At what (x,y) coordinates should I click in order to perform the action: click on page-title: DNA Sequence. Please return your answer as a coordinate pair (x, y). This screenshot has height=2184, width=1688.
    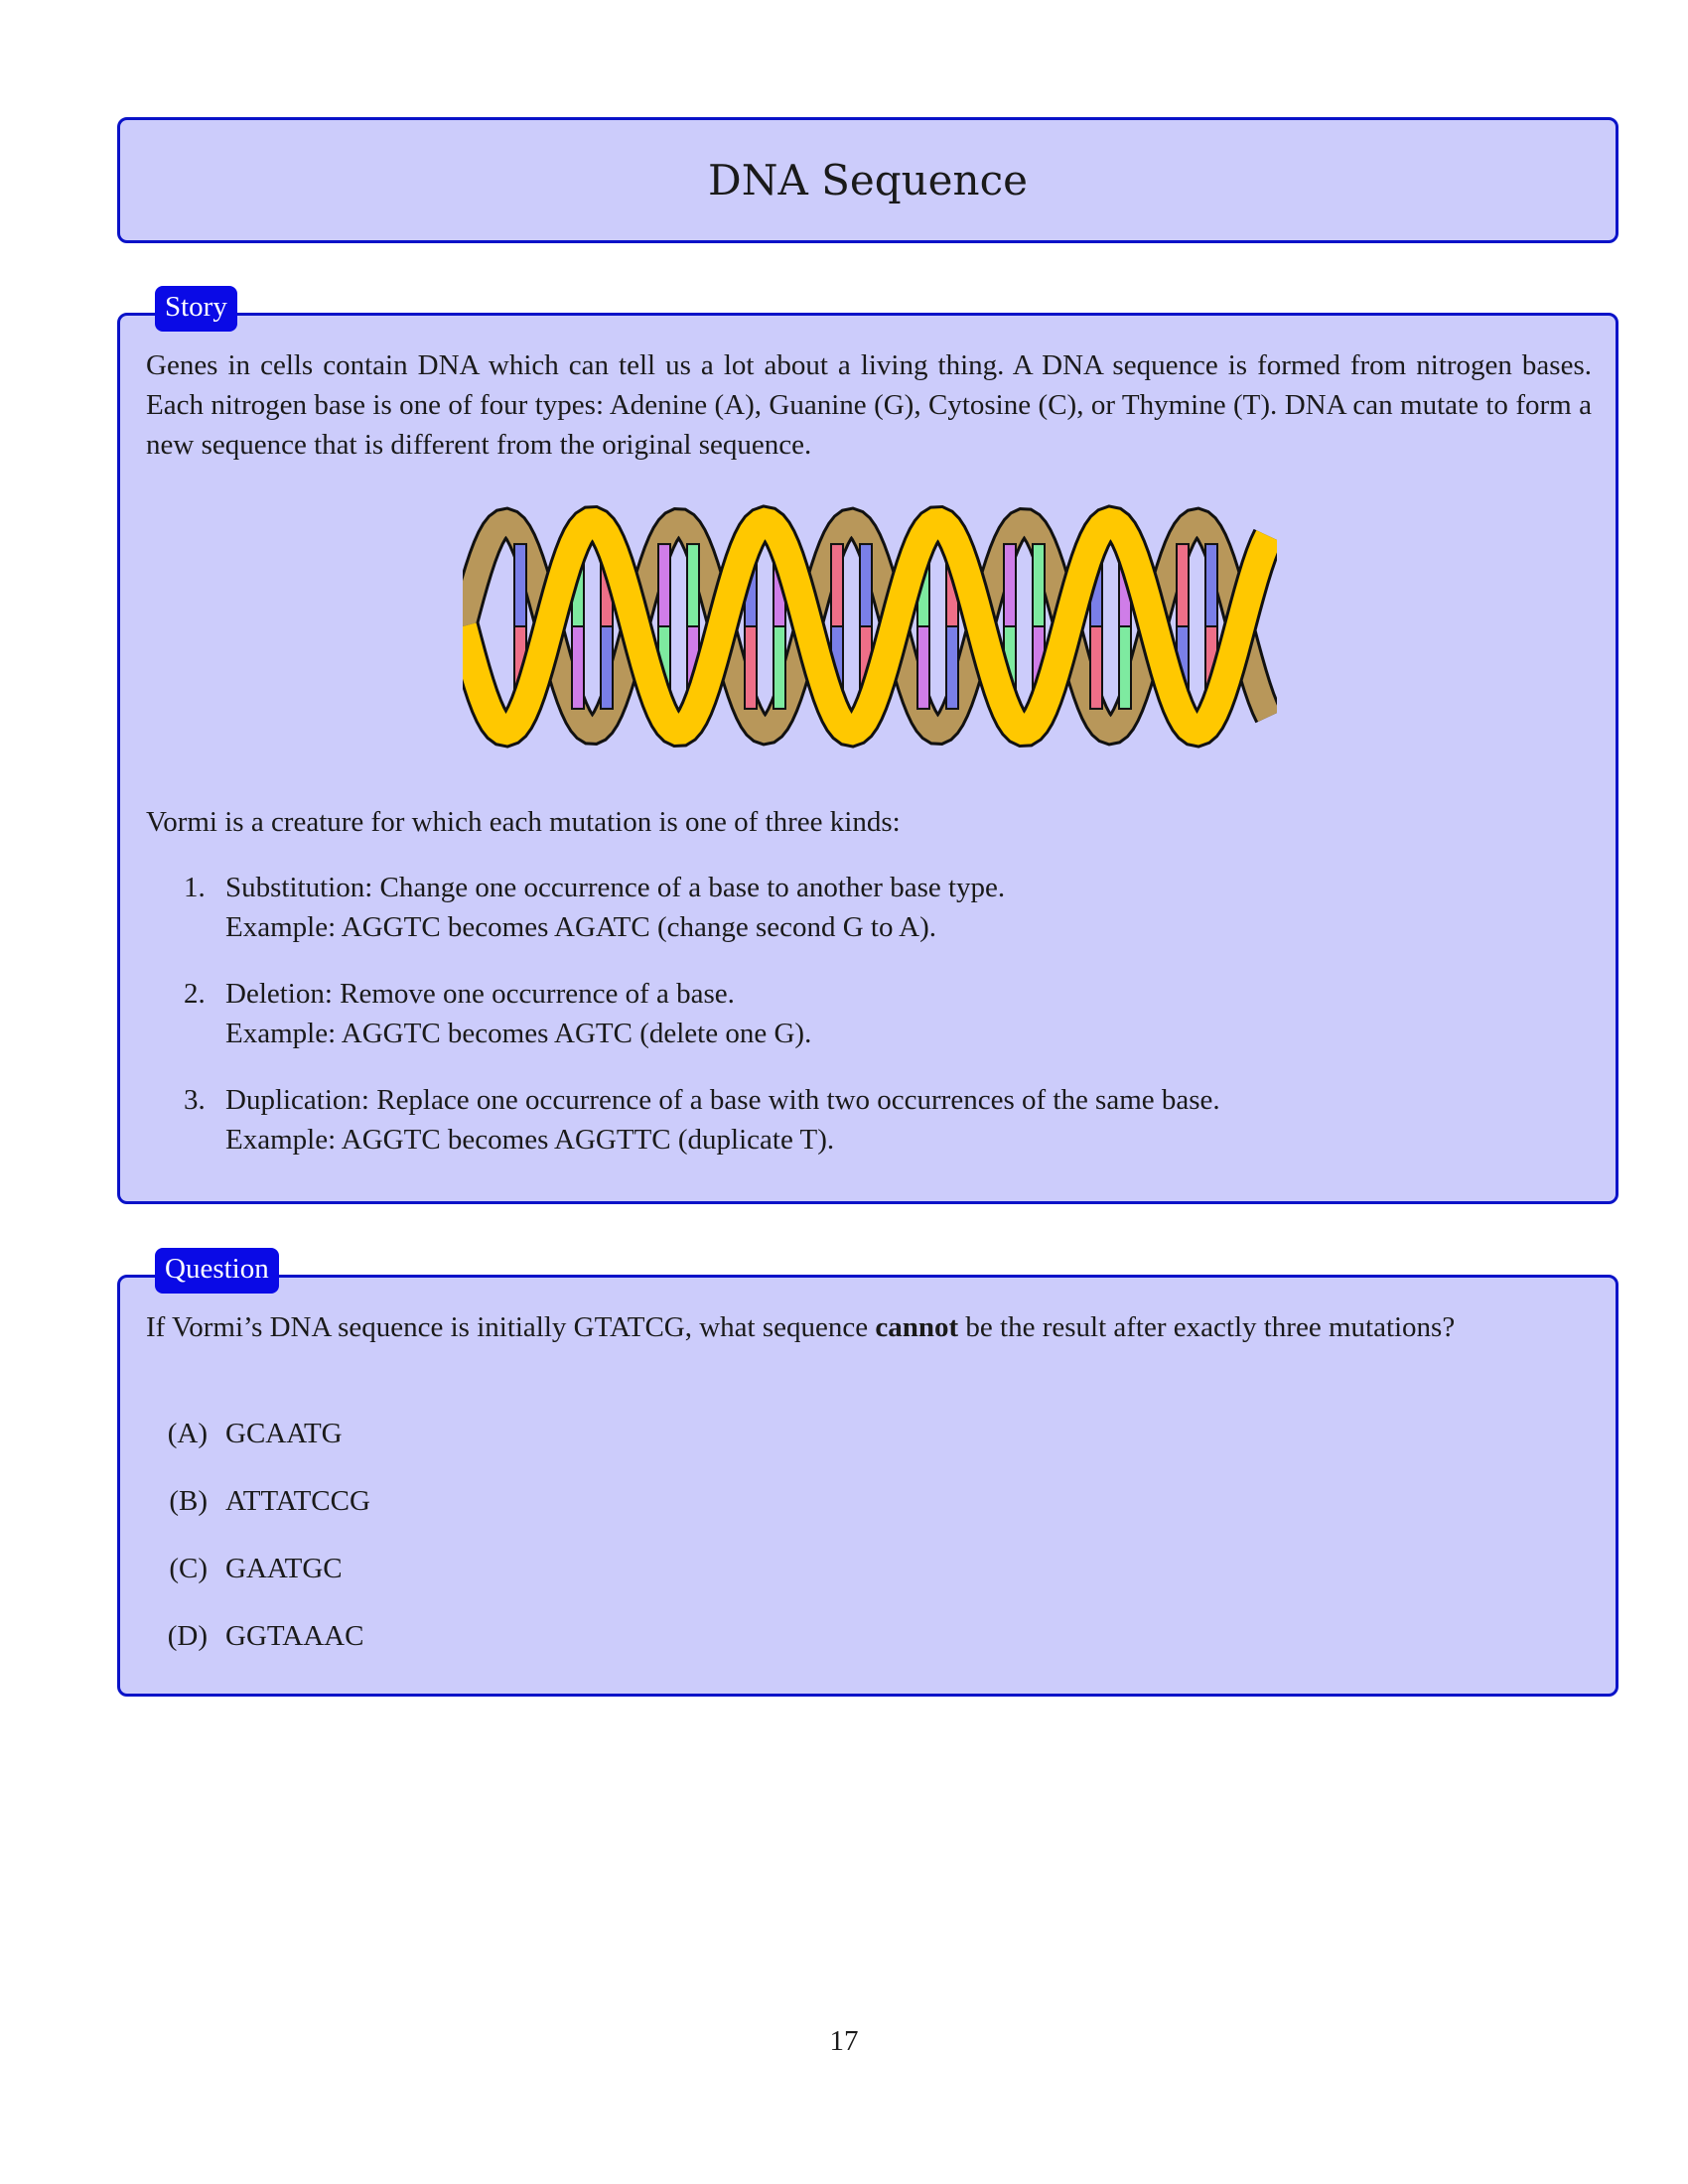
    Looking at the image, I should click on (868, 180).